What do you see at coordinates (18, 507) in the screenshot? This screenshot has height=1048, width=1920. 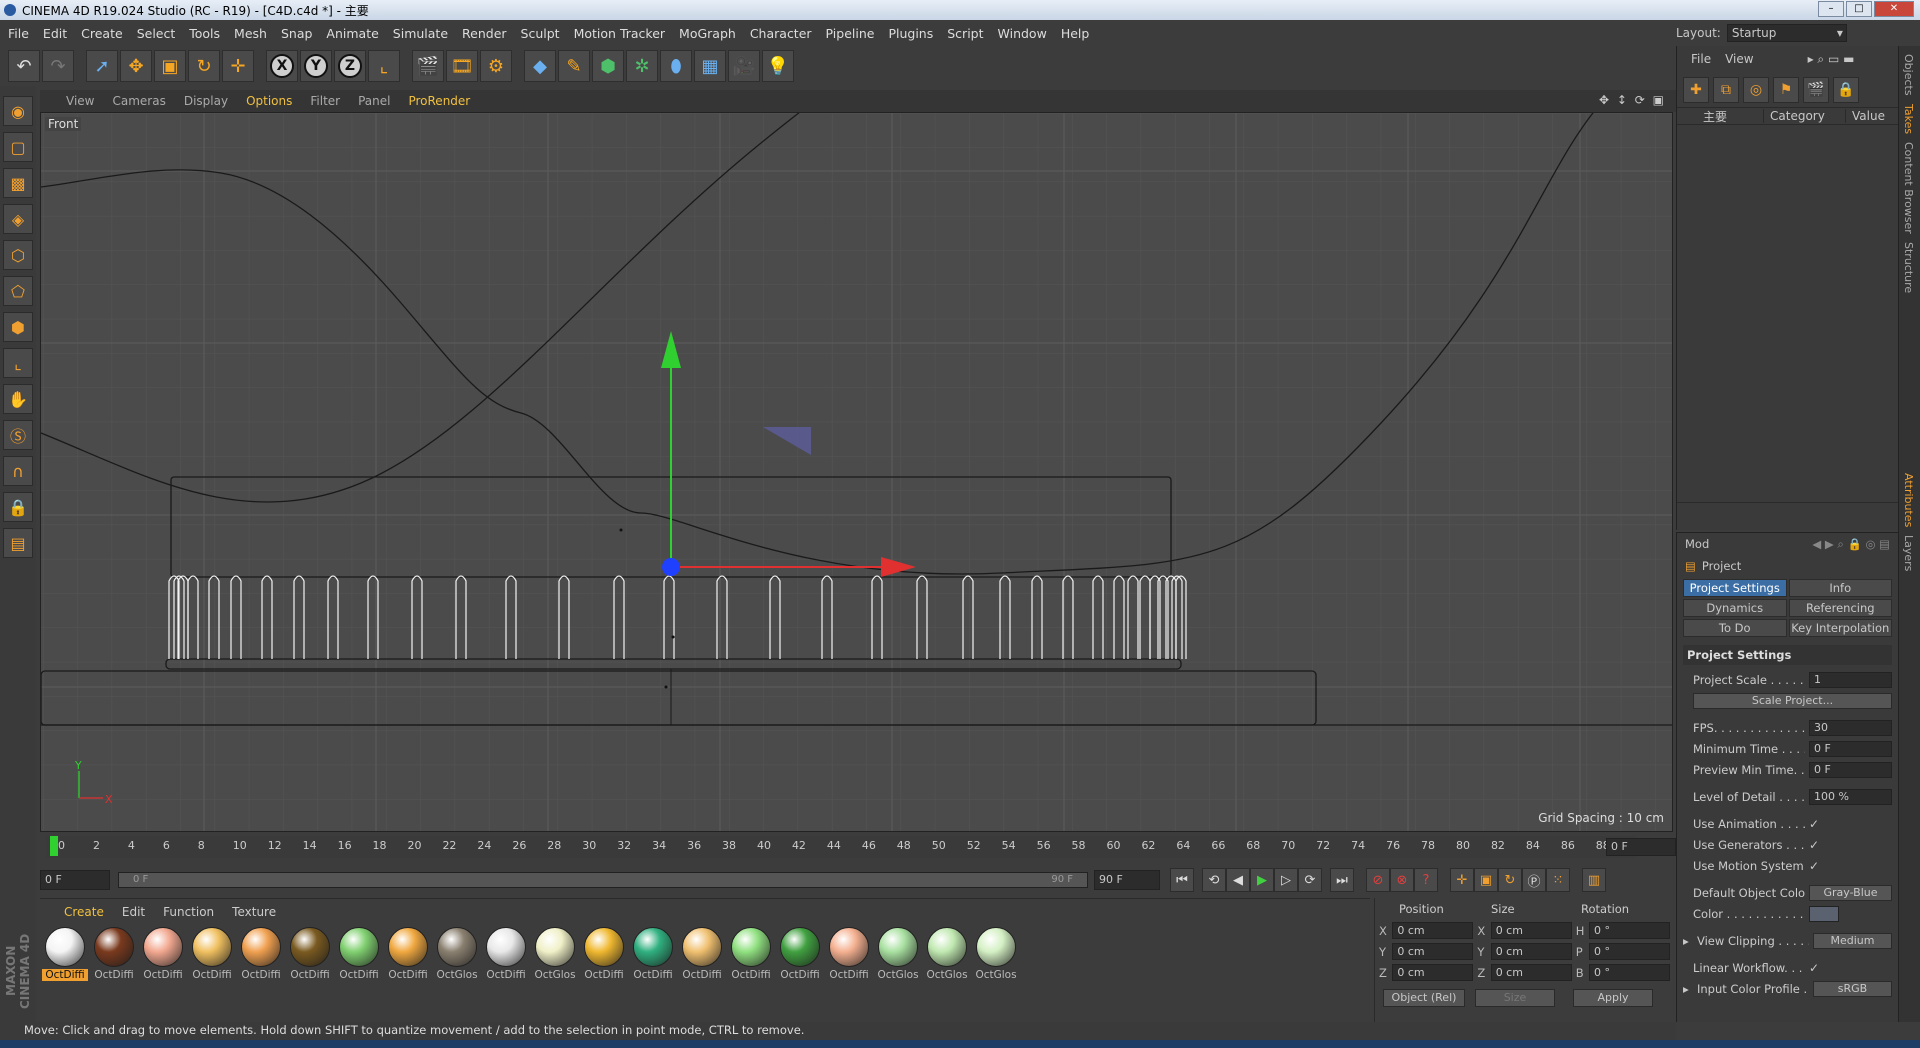 I see `lock-workplane-icon: 🔒` at bounding box center [18, 507].